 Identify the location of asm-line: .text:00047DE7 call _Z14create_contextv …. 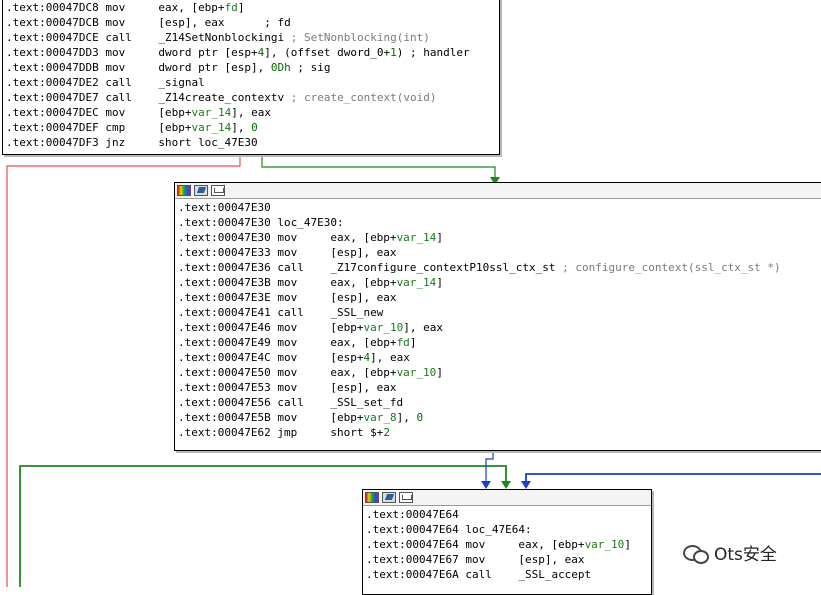
(252, 97).